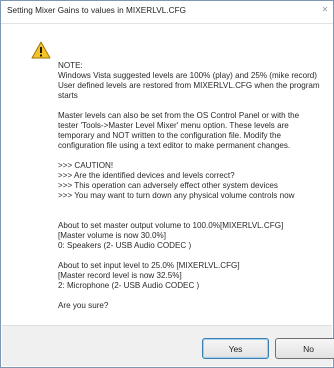  What do you see at coordinates (68, 95) in the screenshot?
I see `message-line: starts` at bounding box center [68, 95].